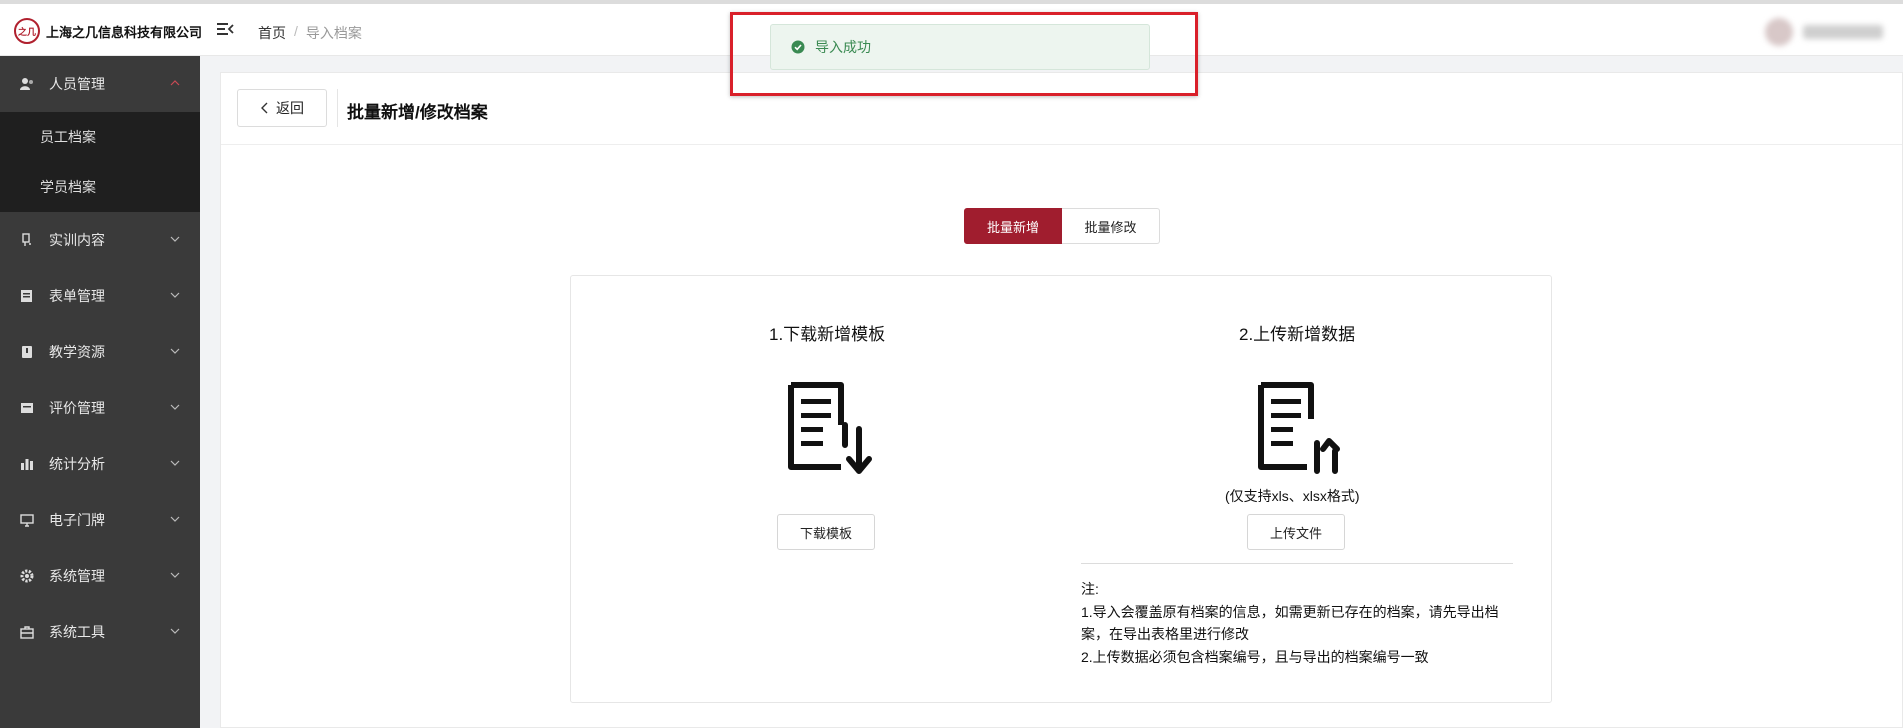 This screenshot has width=1903, height=728. Describe the element at coordinates (1111, 226) in the screenshot. I see `tab-batch-edit: 批量修改` at that location.